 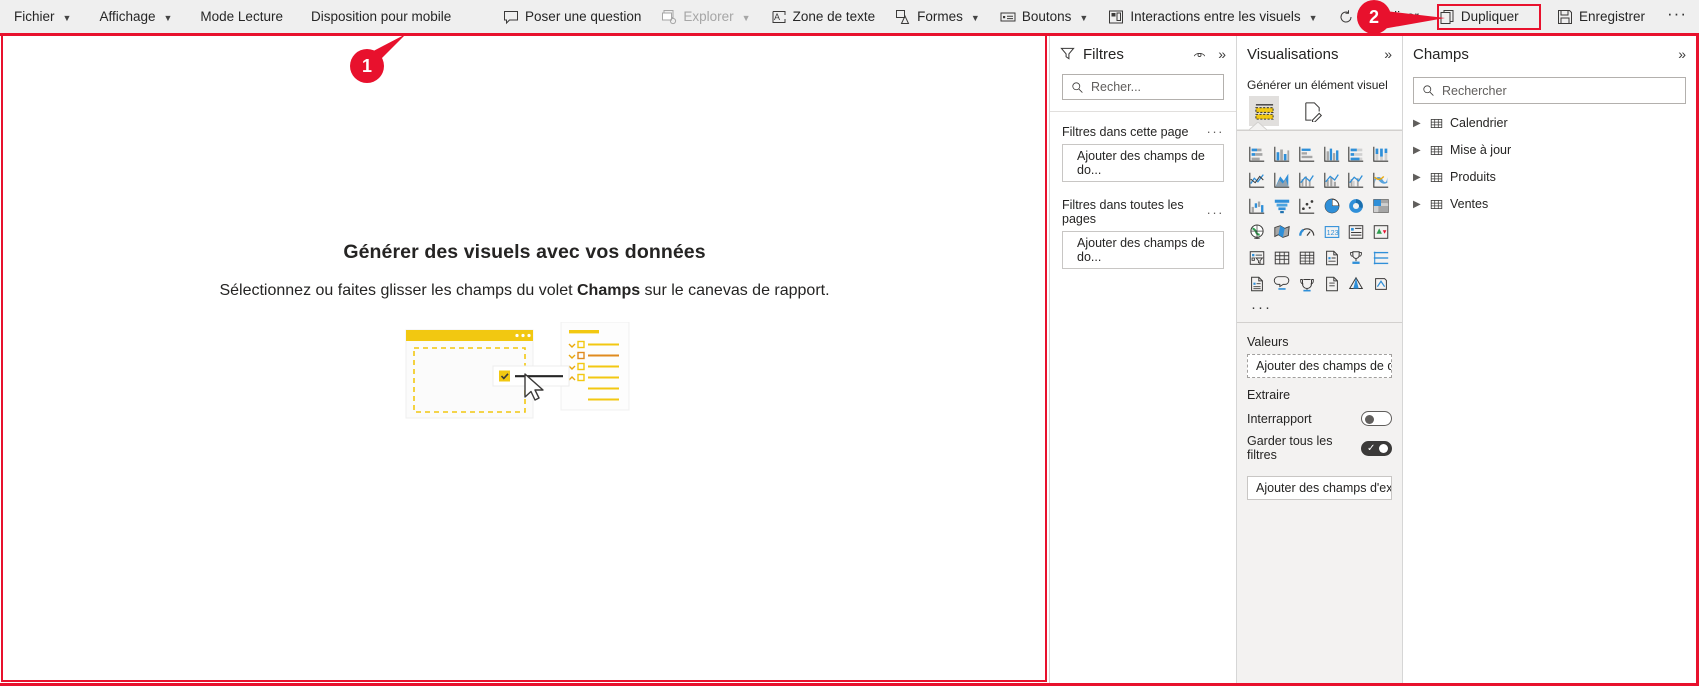 What do you see at coordinates (823, 16) in the screenshot?
I see `button-zone-de-texte: A Zone de texte` at bounding box center [823, 16].